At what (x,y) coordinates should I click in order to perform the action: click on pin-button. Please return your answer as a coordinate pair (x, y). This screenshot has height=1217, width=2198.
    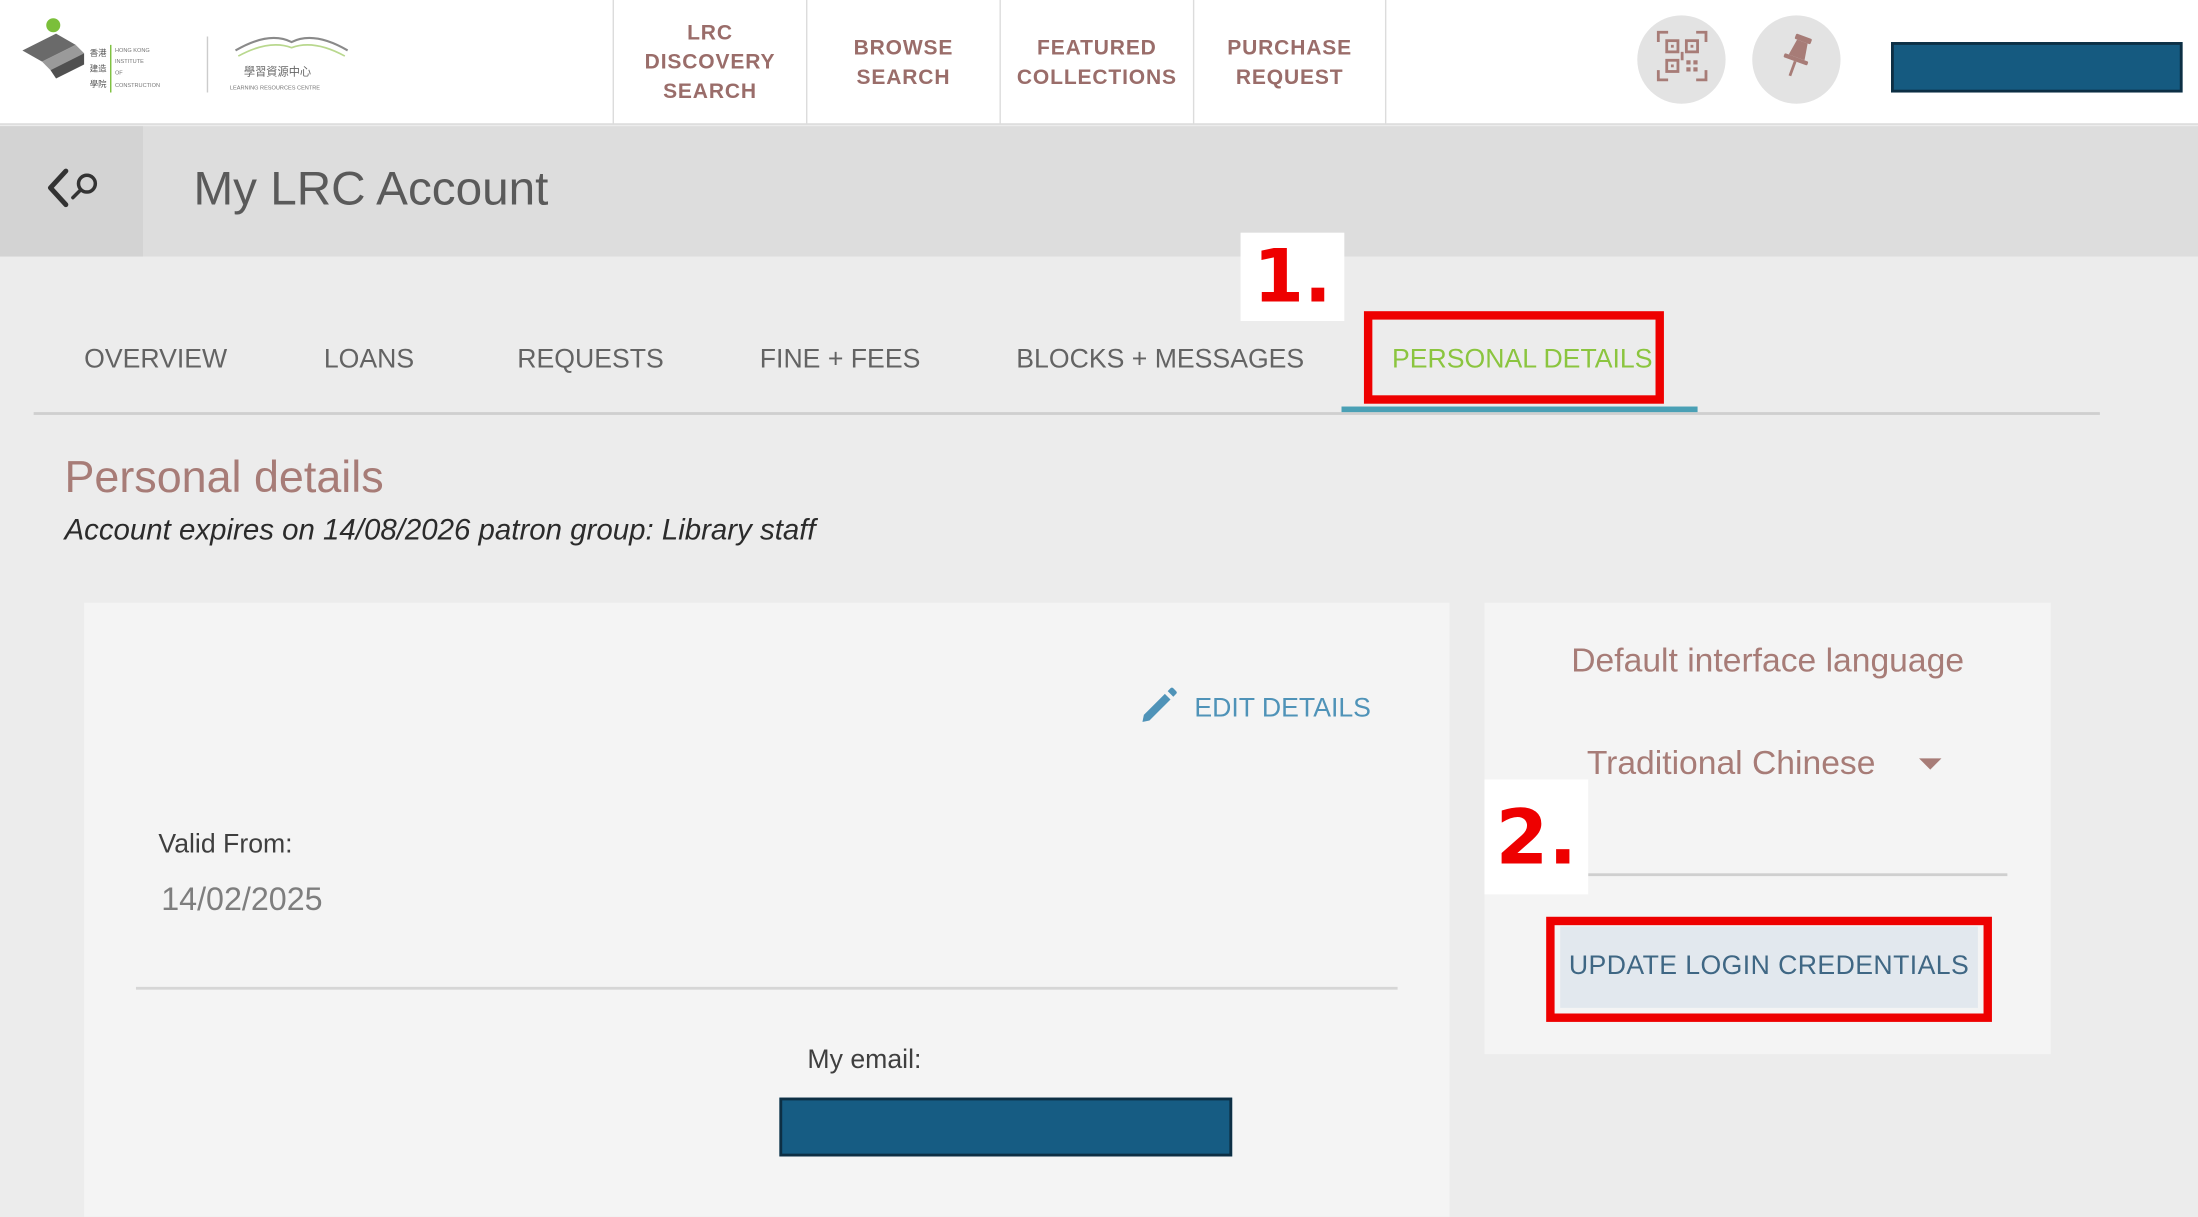
    Looking at the image, I should click on (1796, 59).